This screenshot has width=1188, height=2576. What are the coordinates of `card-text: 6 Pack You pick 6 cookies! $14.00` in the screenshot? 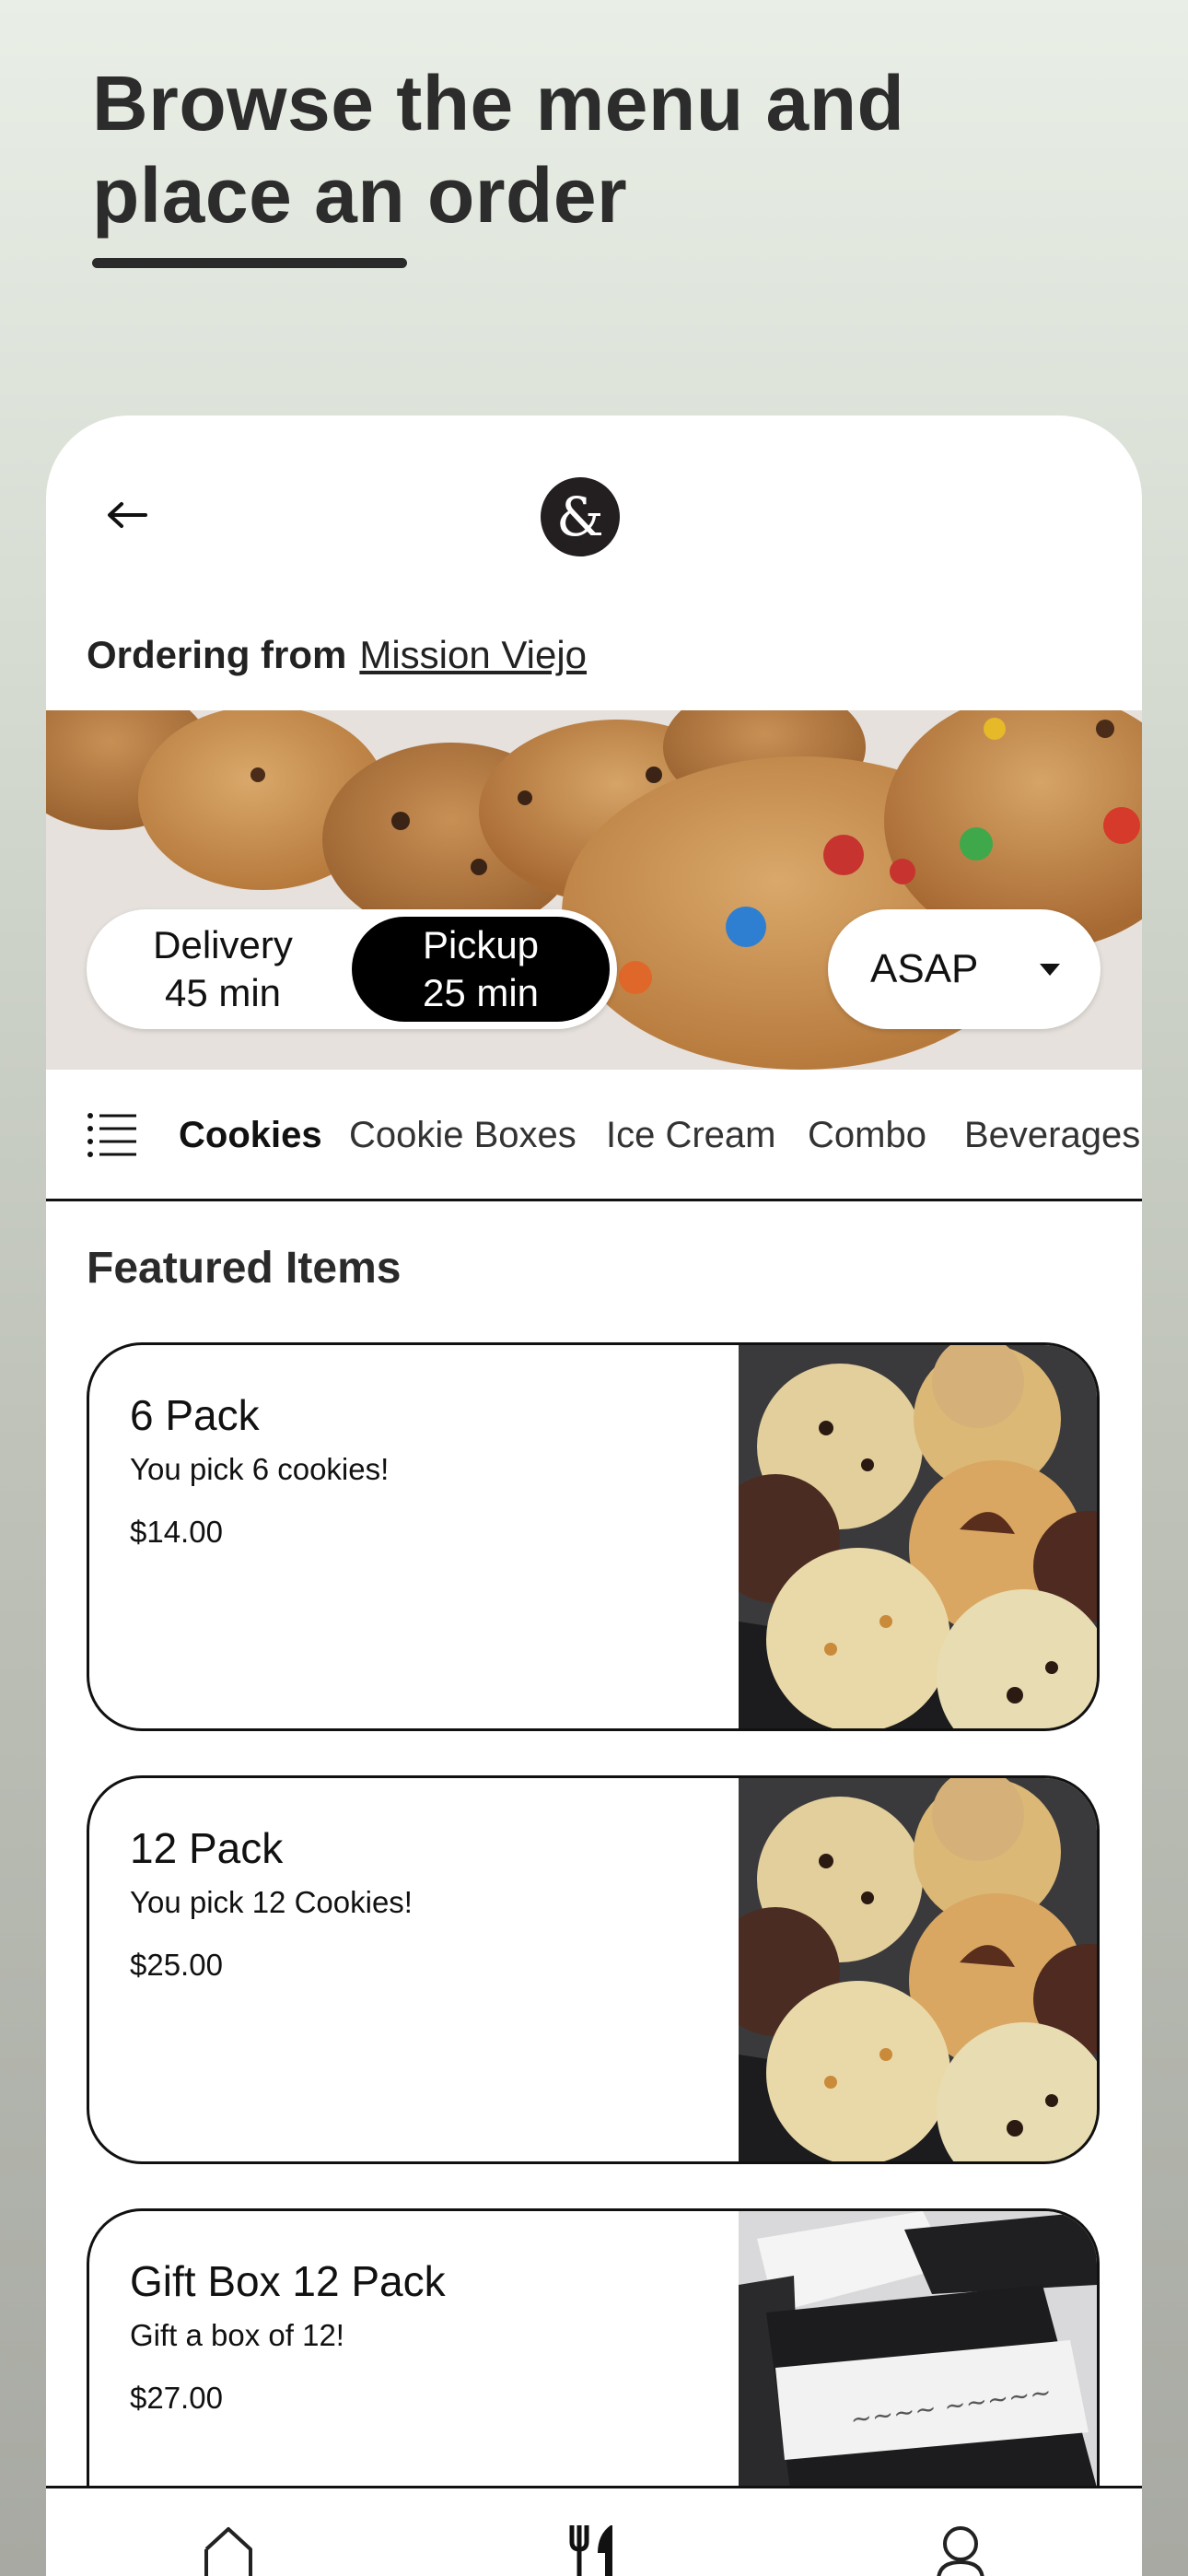 It's located at (259, 1469).